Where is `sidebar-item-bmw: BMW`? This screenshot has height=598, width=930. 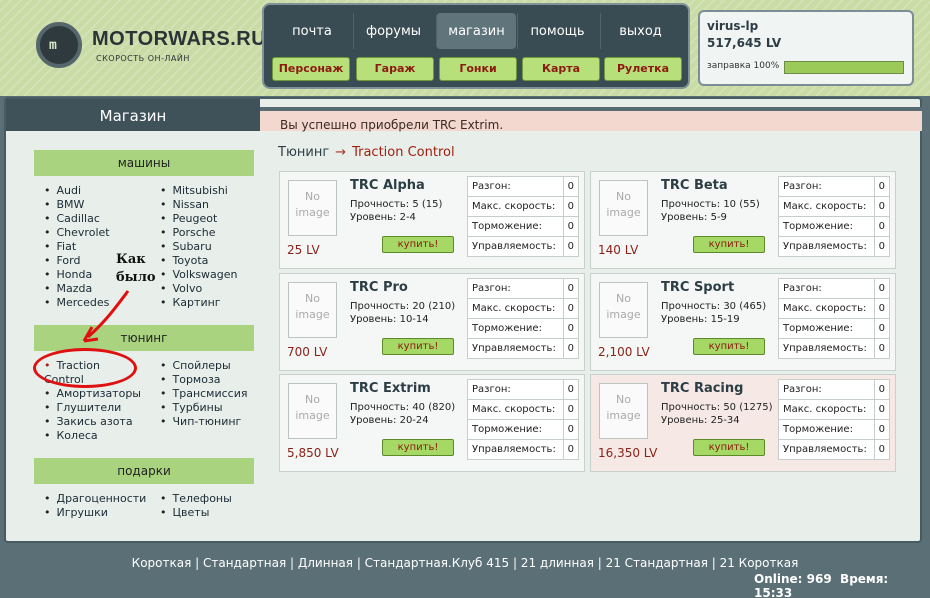
sidebar-item-bmw: BMW is located at coordinates (64, 204).